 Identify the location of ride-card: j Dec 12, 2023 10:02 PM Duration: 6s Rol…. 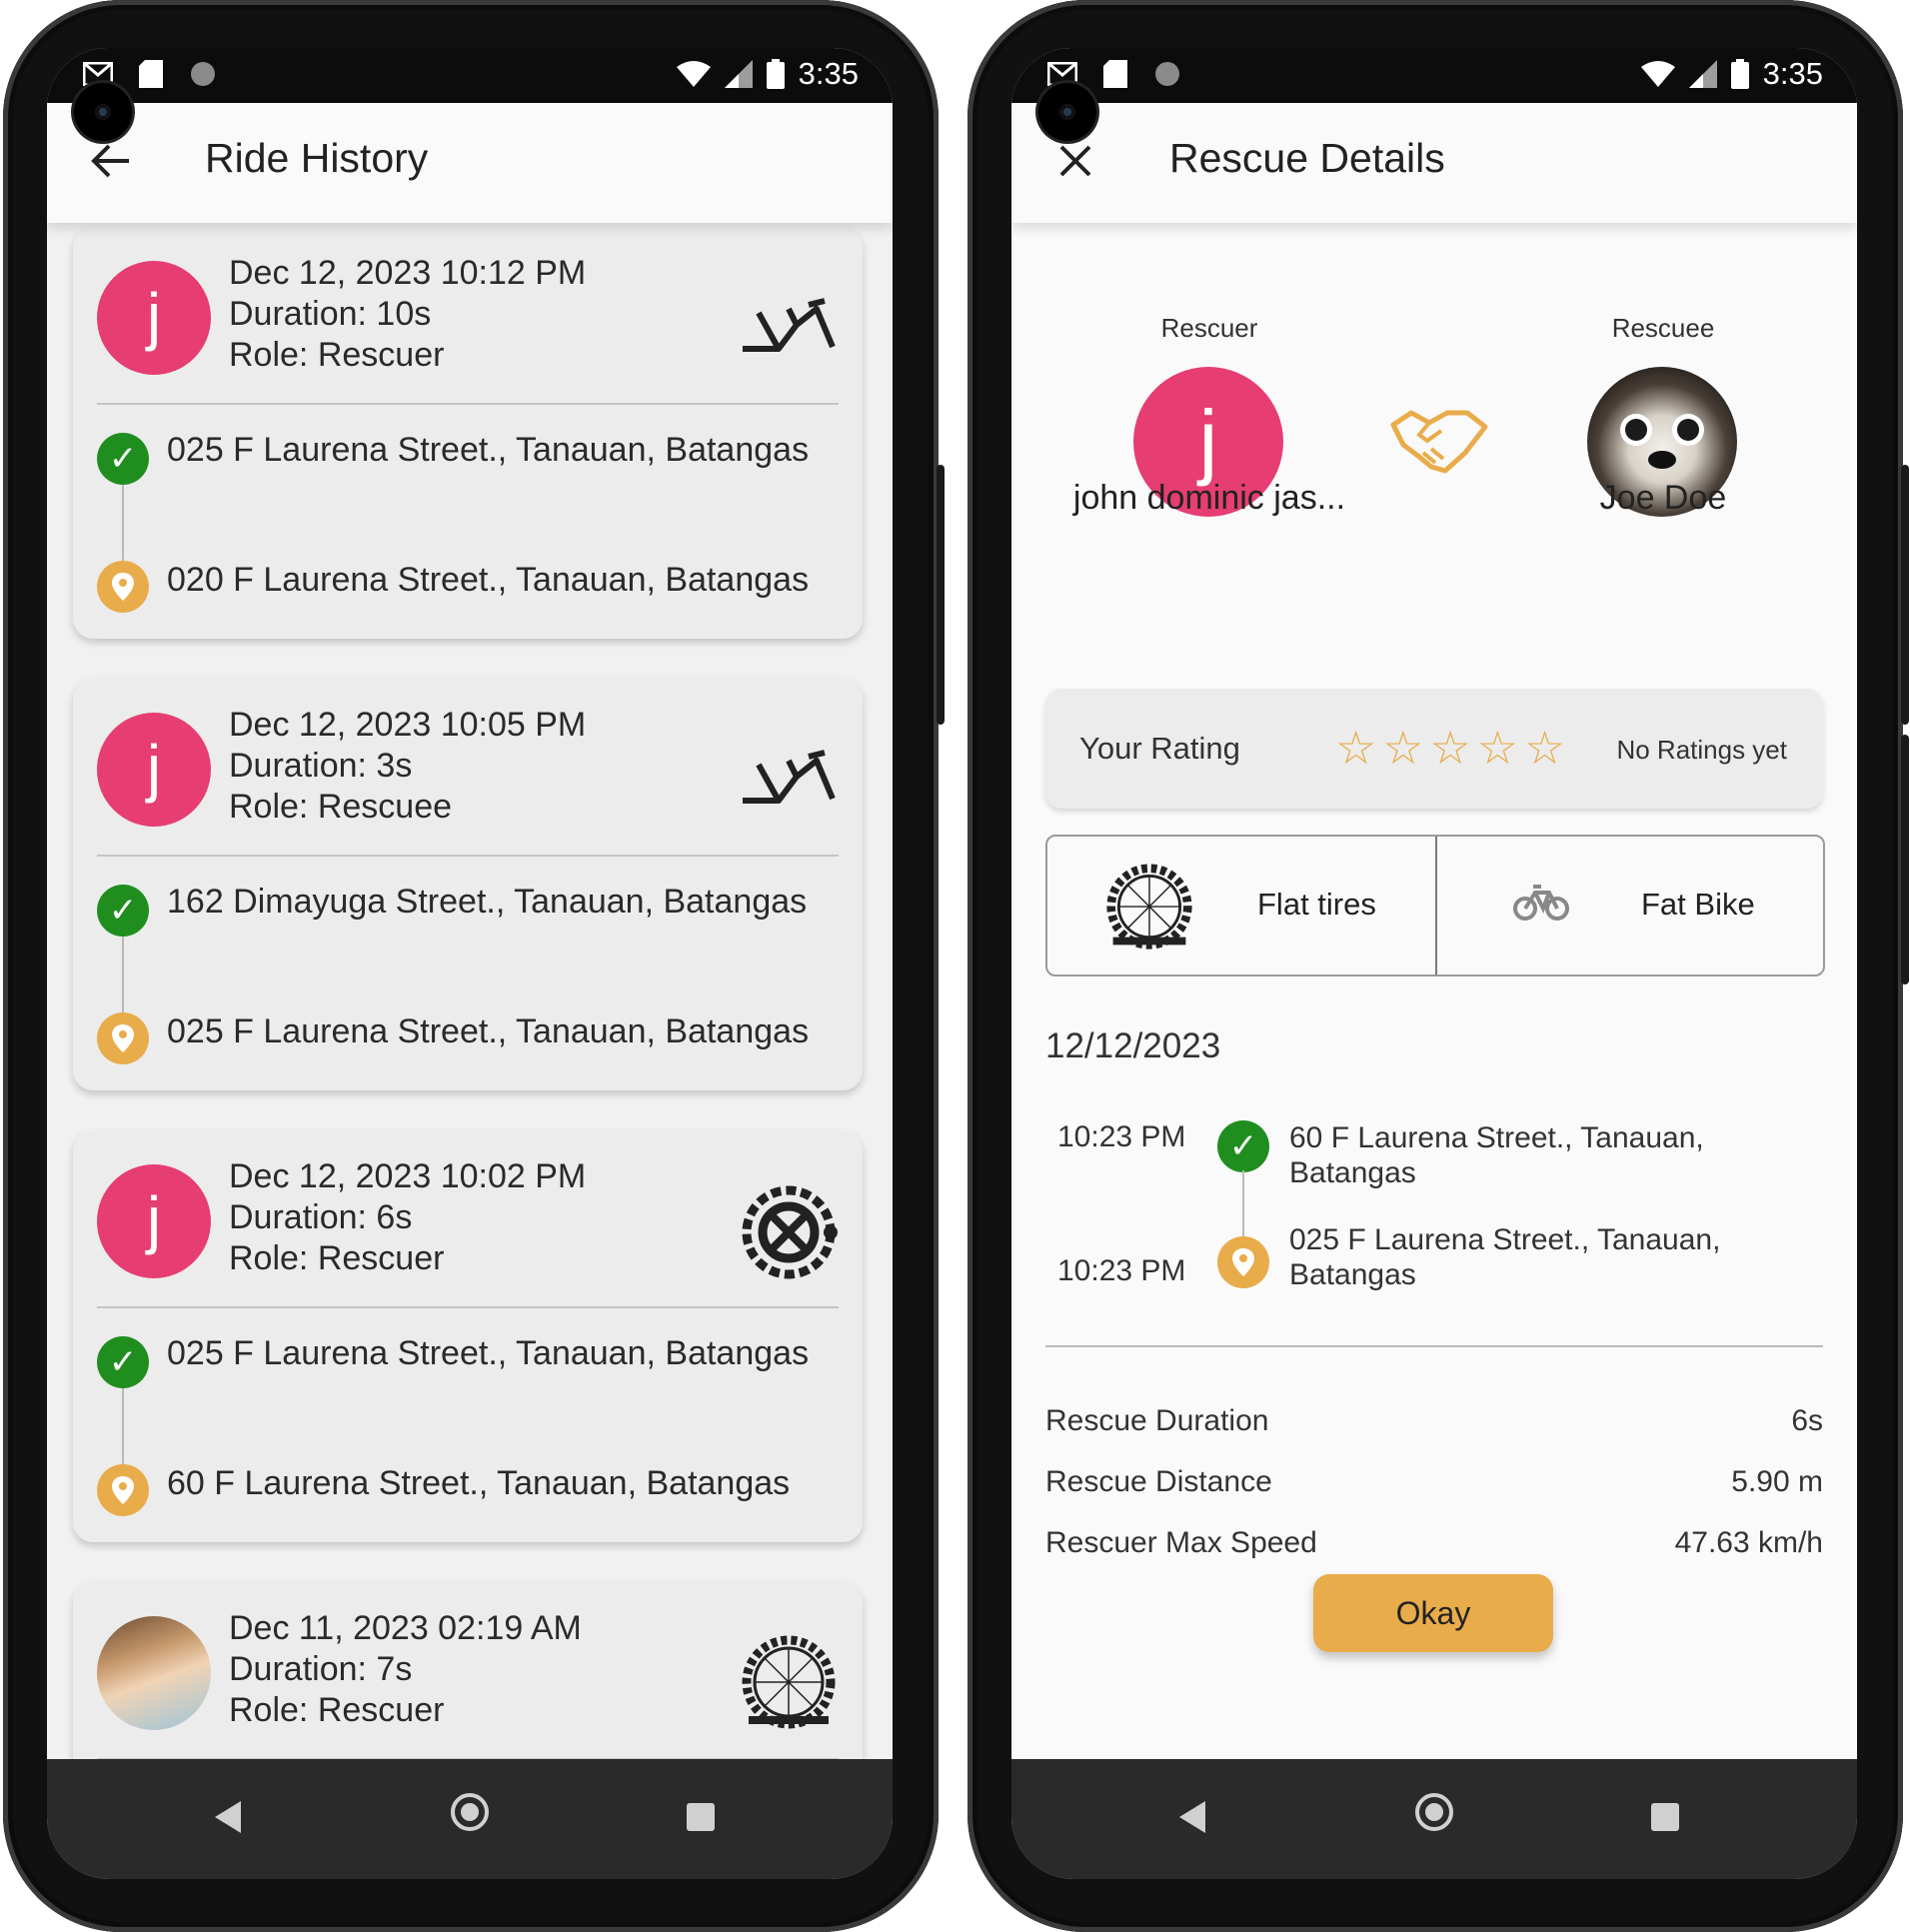
(468, 1336).